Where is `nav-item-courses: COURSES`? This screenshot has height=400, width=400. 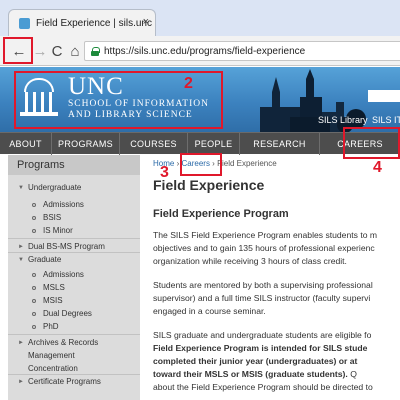 nav-item-courses: COURSES is located at coordinates (154, 144).